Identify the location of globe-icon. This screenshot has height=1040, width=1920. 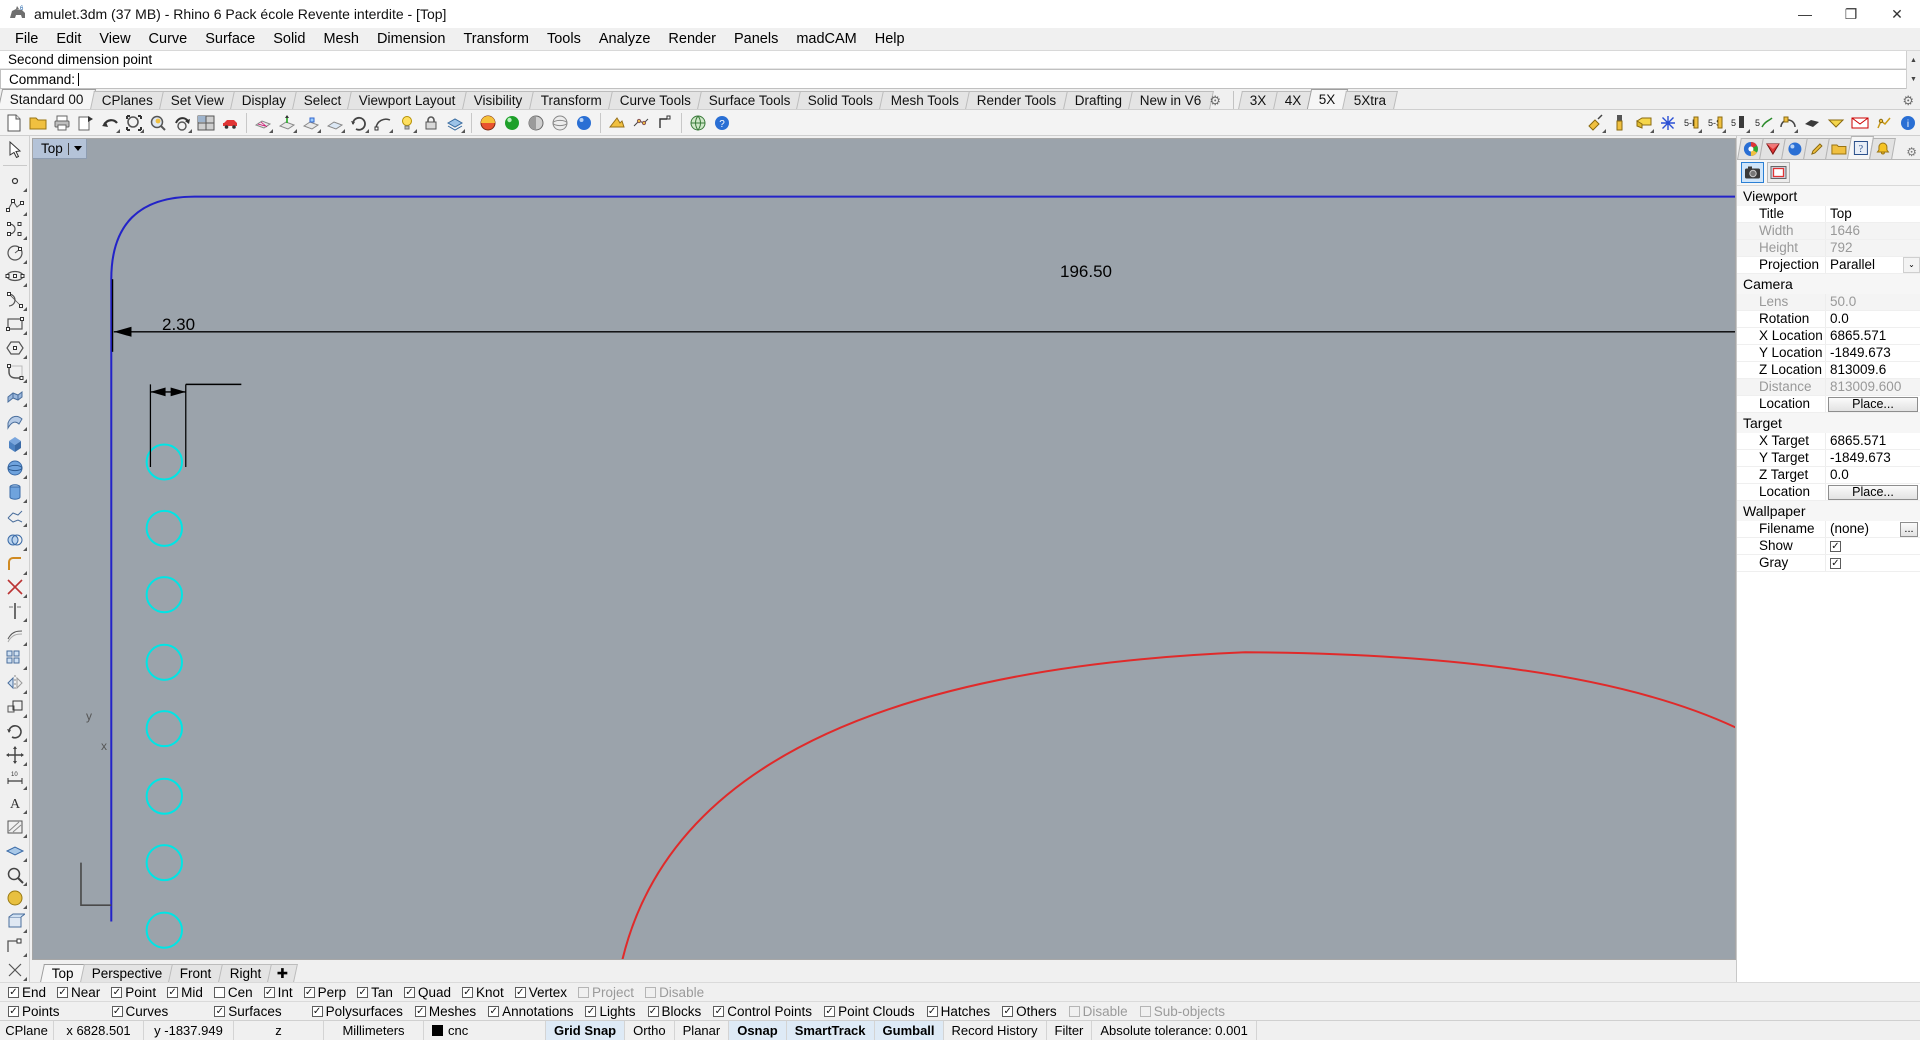
(698, 123).